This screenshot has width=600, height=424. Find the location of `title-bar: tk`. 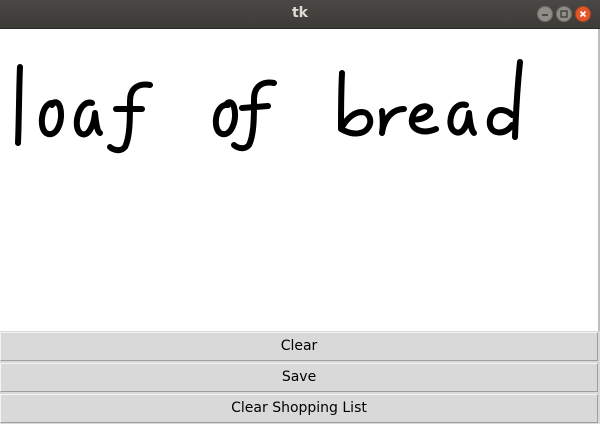

title-bar: tk is located at coordinates (300, 14).